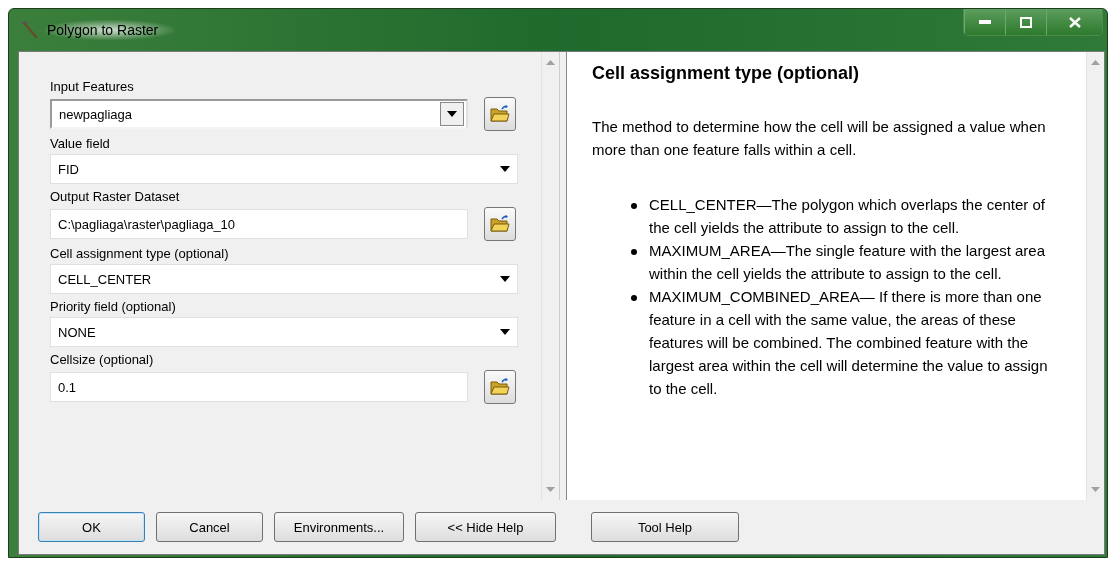 This screenshot has height=566, width=1115. What do you see at coordinates (848, 216) in the screenshot?
I see `help-bullet: CELL_CENTER—The polygon which overlaps the center of the cell yields the attribute to assign to the cell.` at bounding box center [848, 216].